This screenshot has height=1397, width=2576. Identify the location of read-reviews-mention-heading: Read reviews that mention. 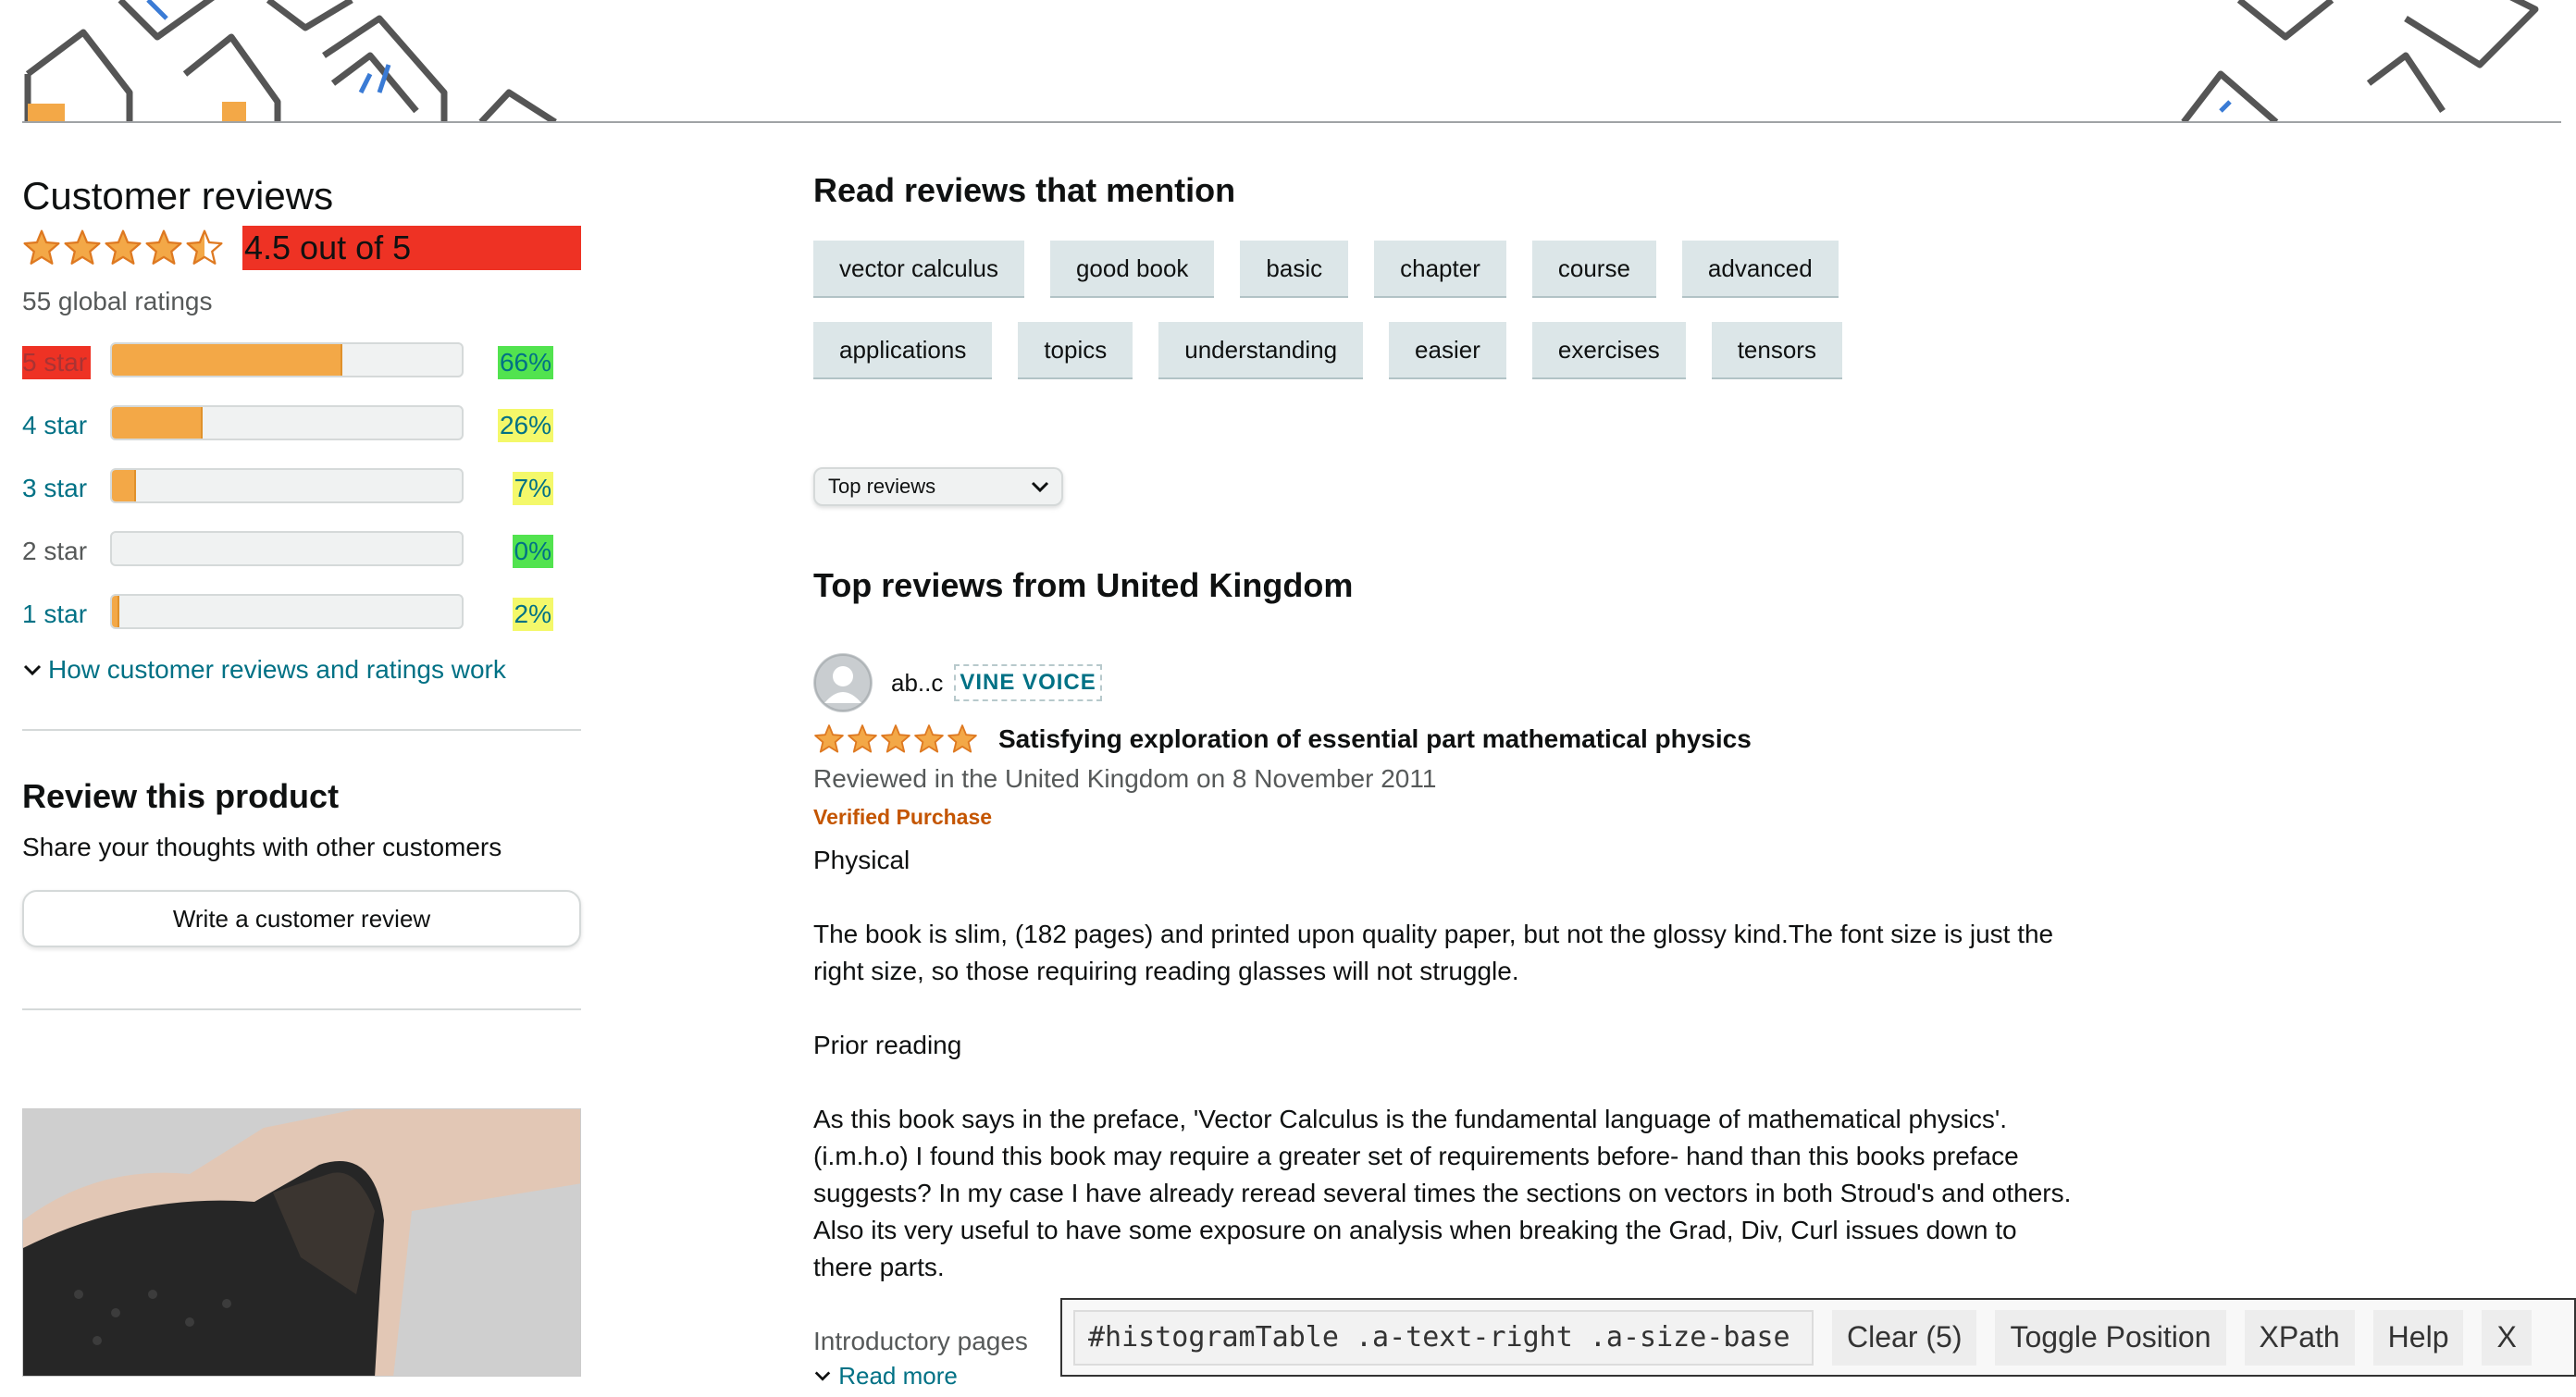
(1025, 190).